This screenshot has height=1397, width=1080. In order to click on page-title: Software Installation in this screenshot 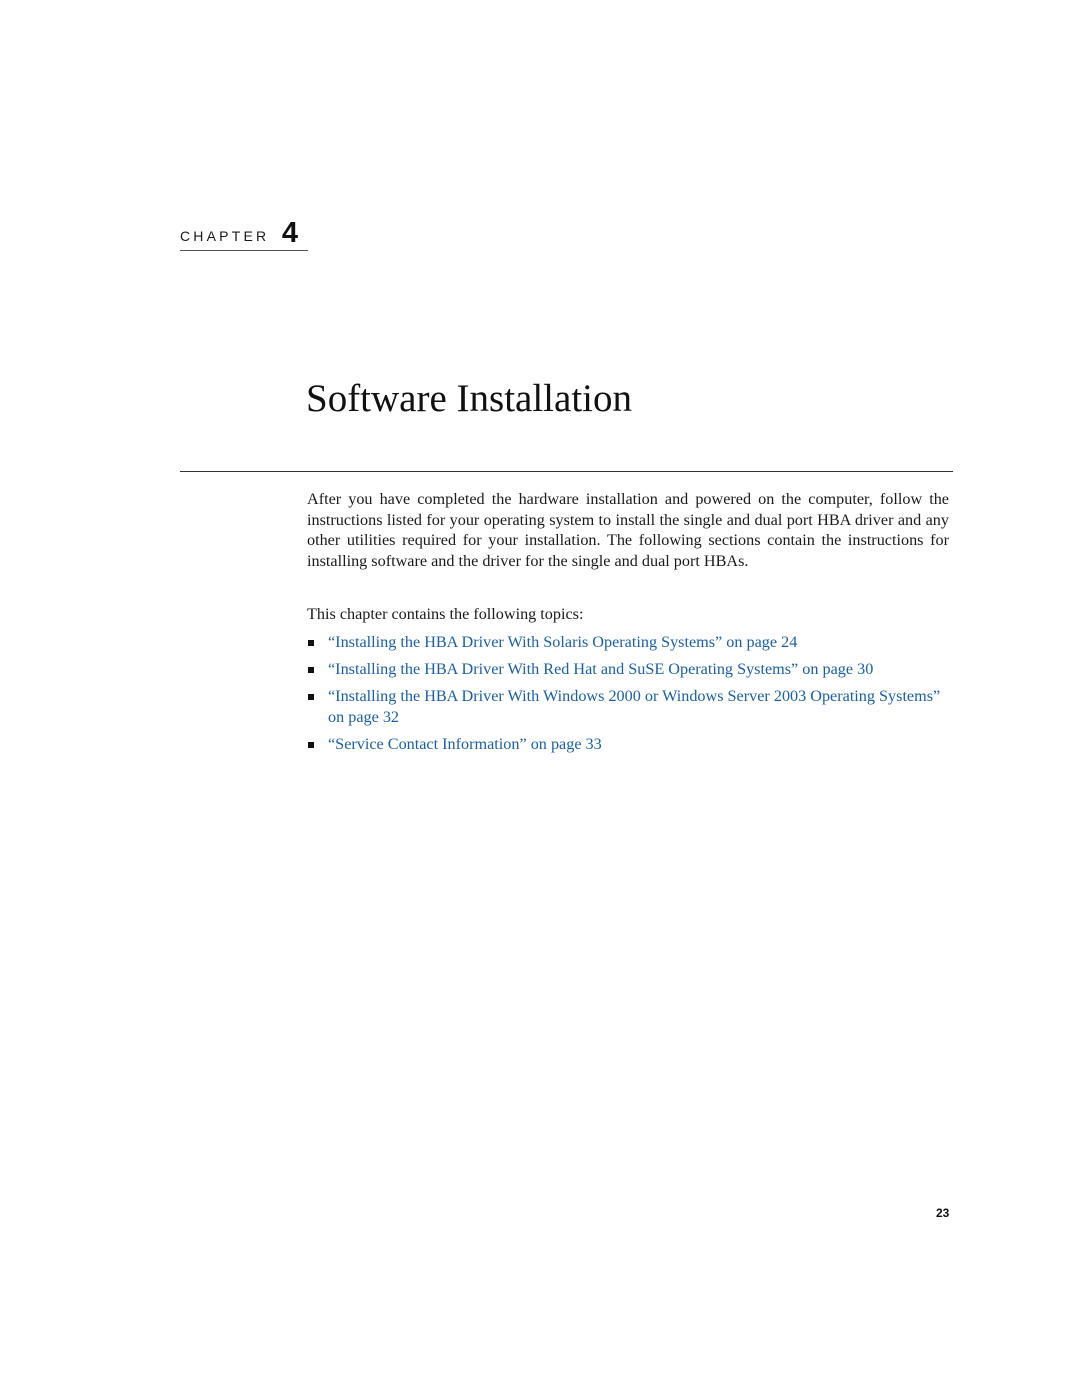, I will do `click(469, 398)`.